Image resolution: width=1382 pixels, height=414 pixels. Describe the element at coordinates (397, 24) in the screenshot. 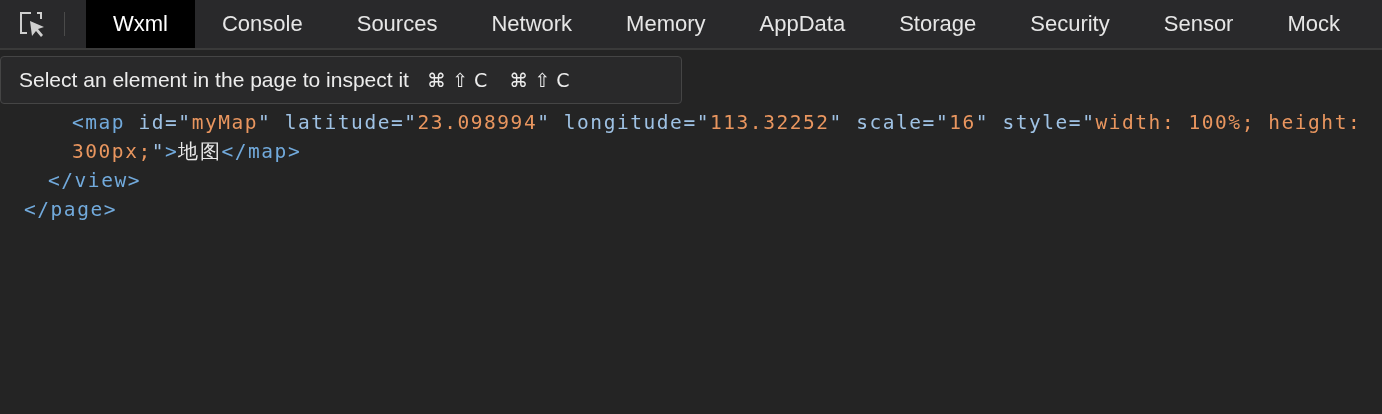

I see `tab: Sources` at that location.